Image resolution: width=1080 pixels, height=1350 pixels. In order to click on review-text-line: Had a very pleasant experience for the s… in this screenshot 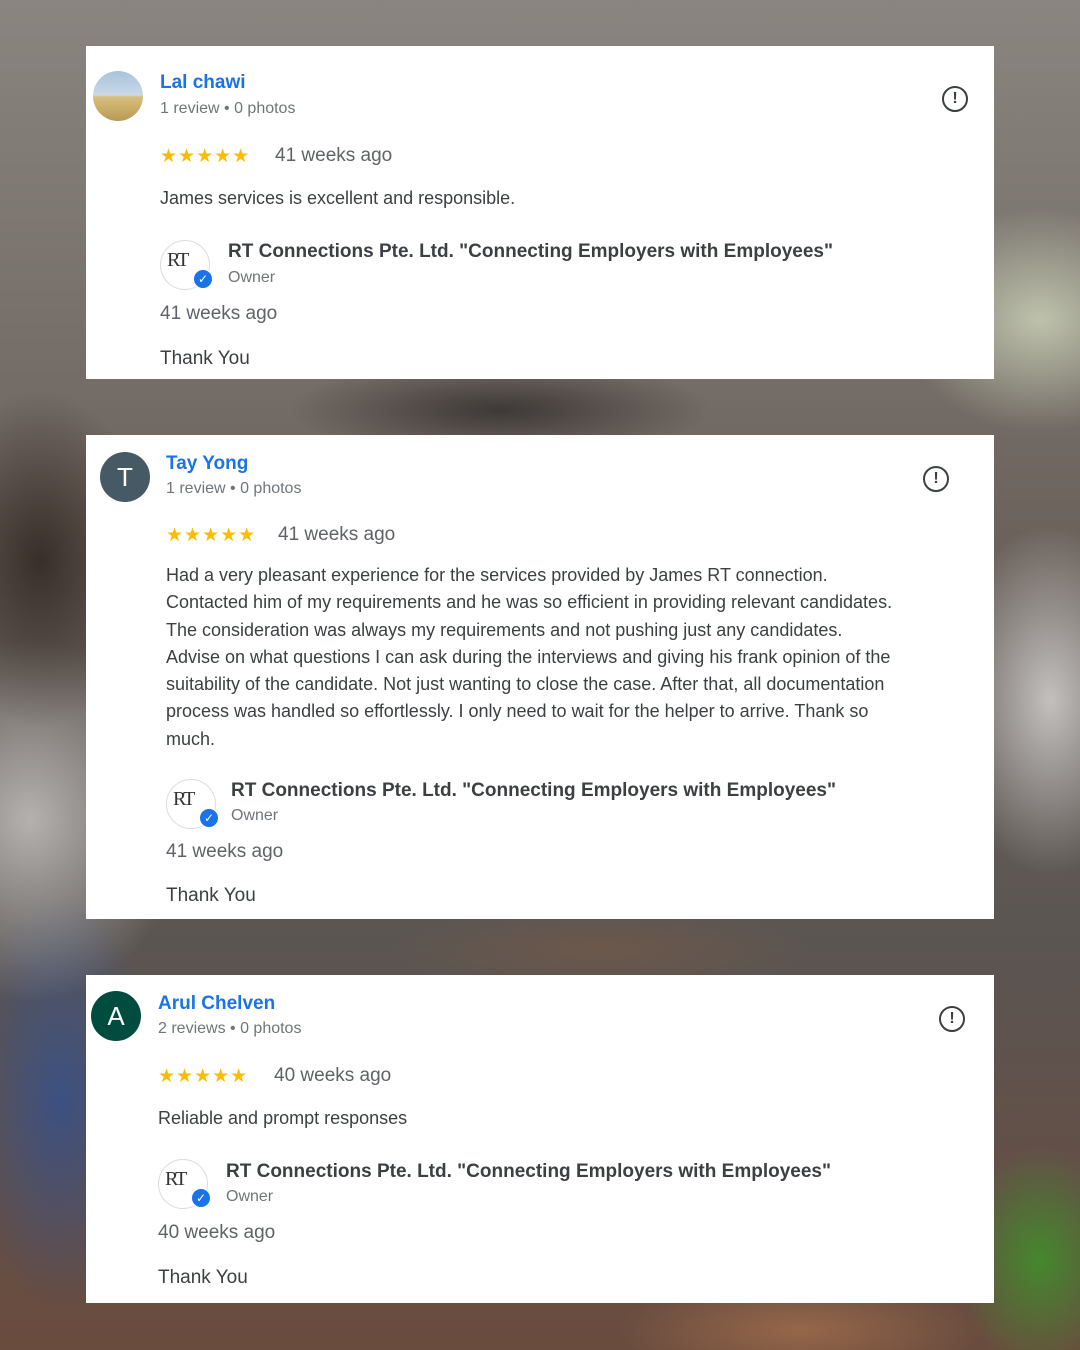, I will do `click(497, 575)`.